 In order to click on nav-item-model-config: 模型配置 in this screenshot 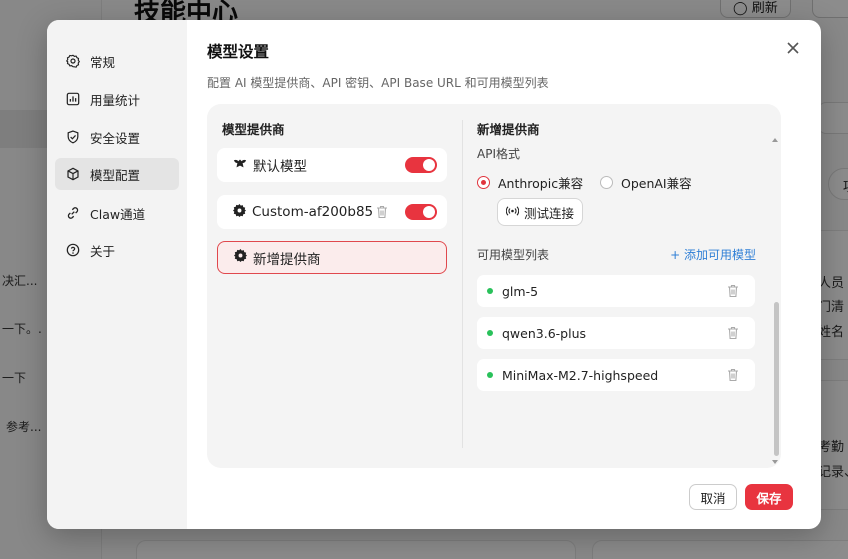, I will do `click(117, 174)`.